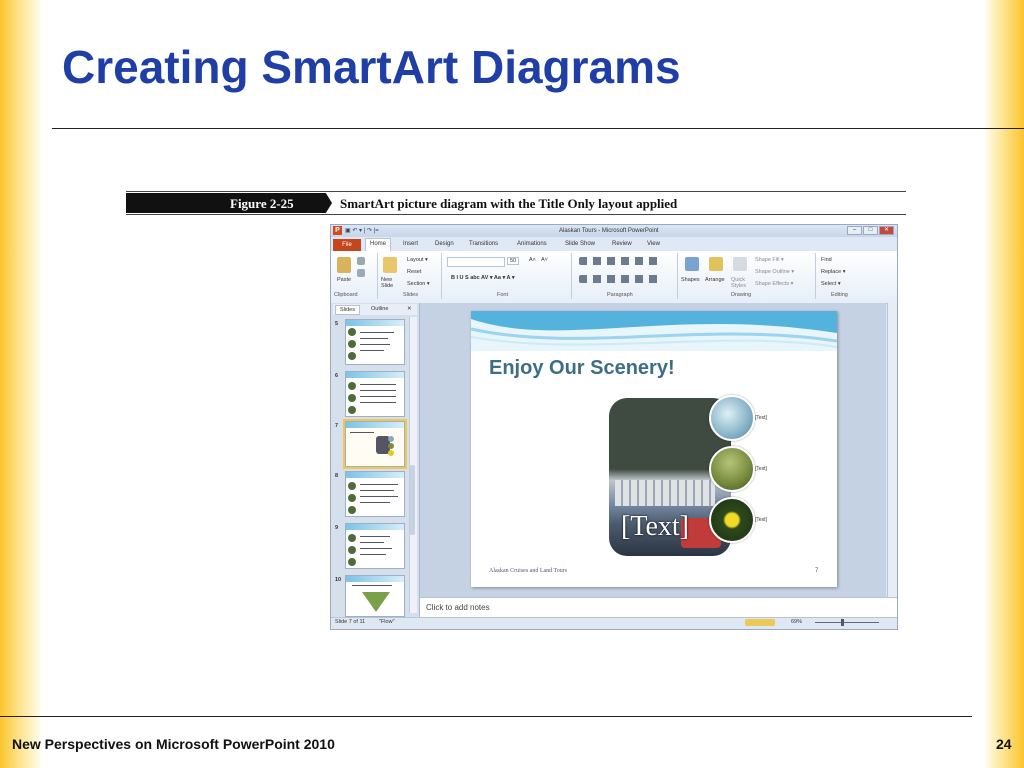 This screenshot has width=1024, height=768. What do you see at coordinates (654, 331) in the screenshot?
I see `slide-header-wave` at bounding box center [654, 331].